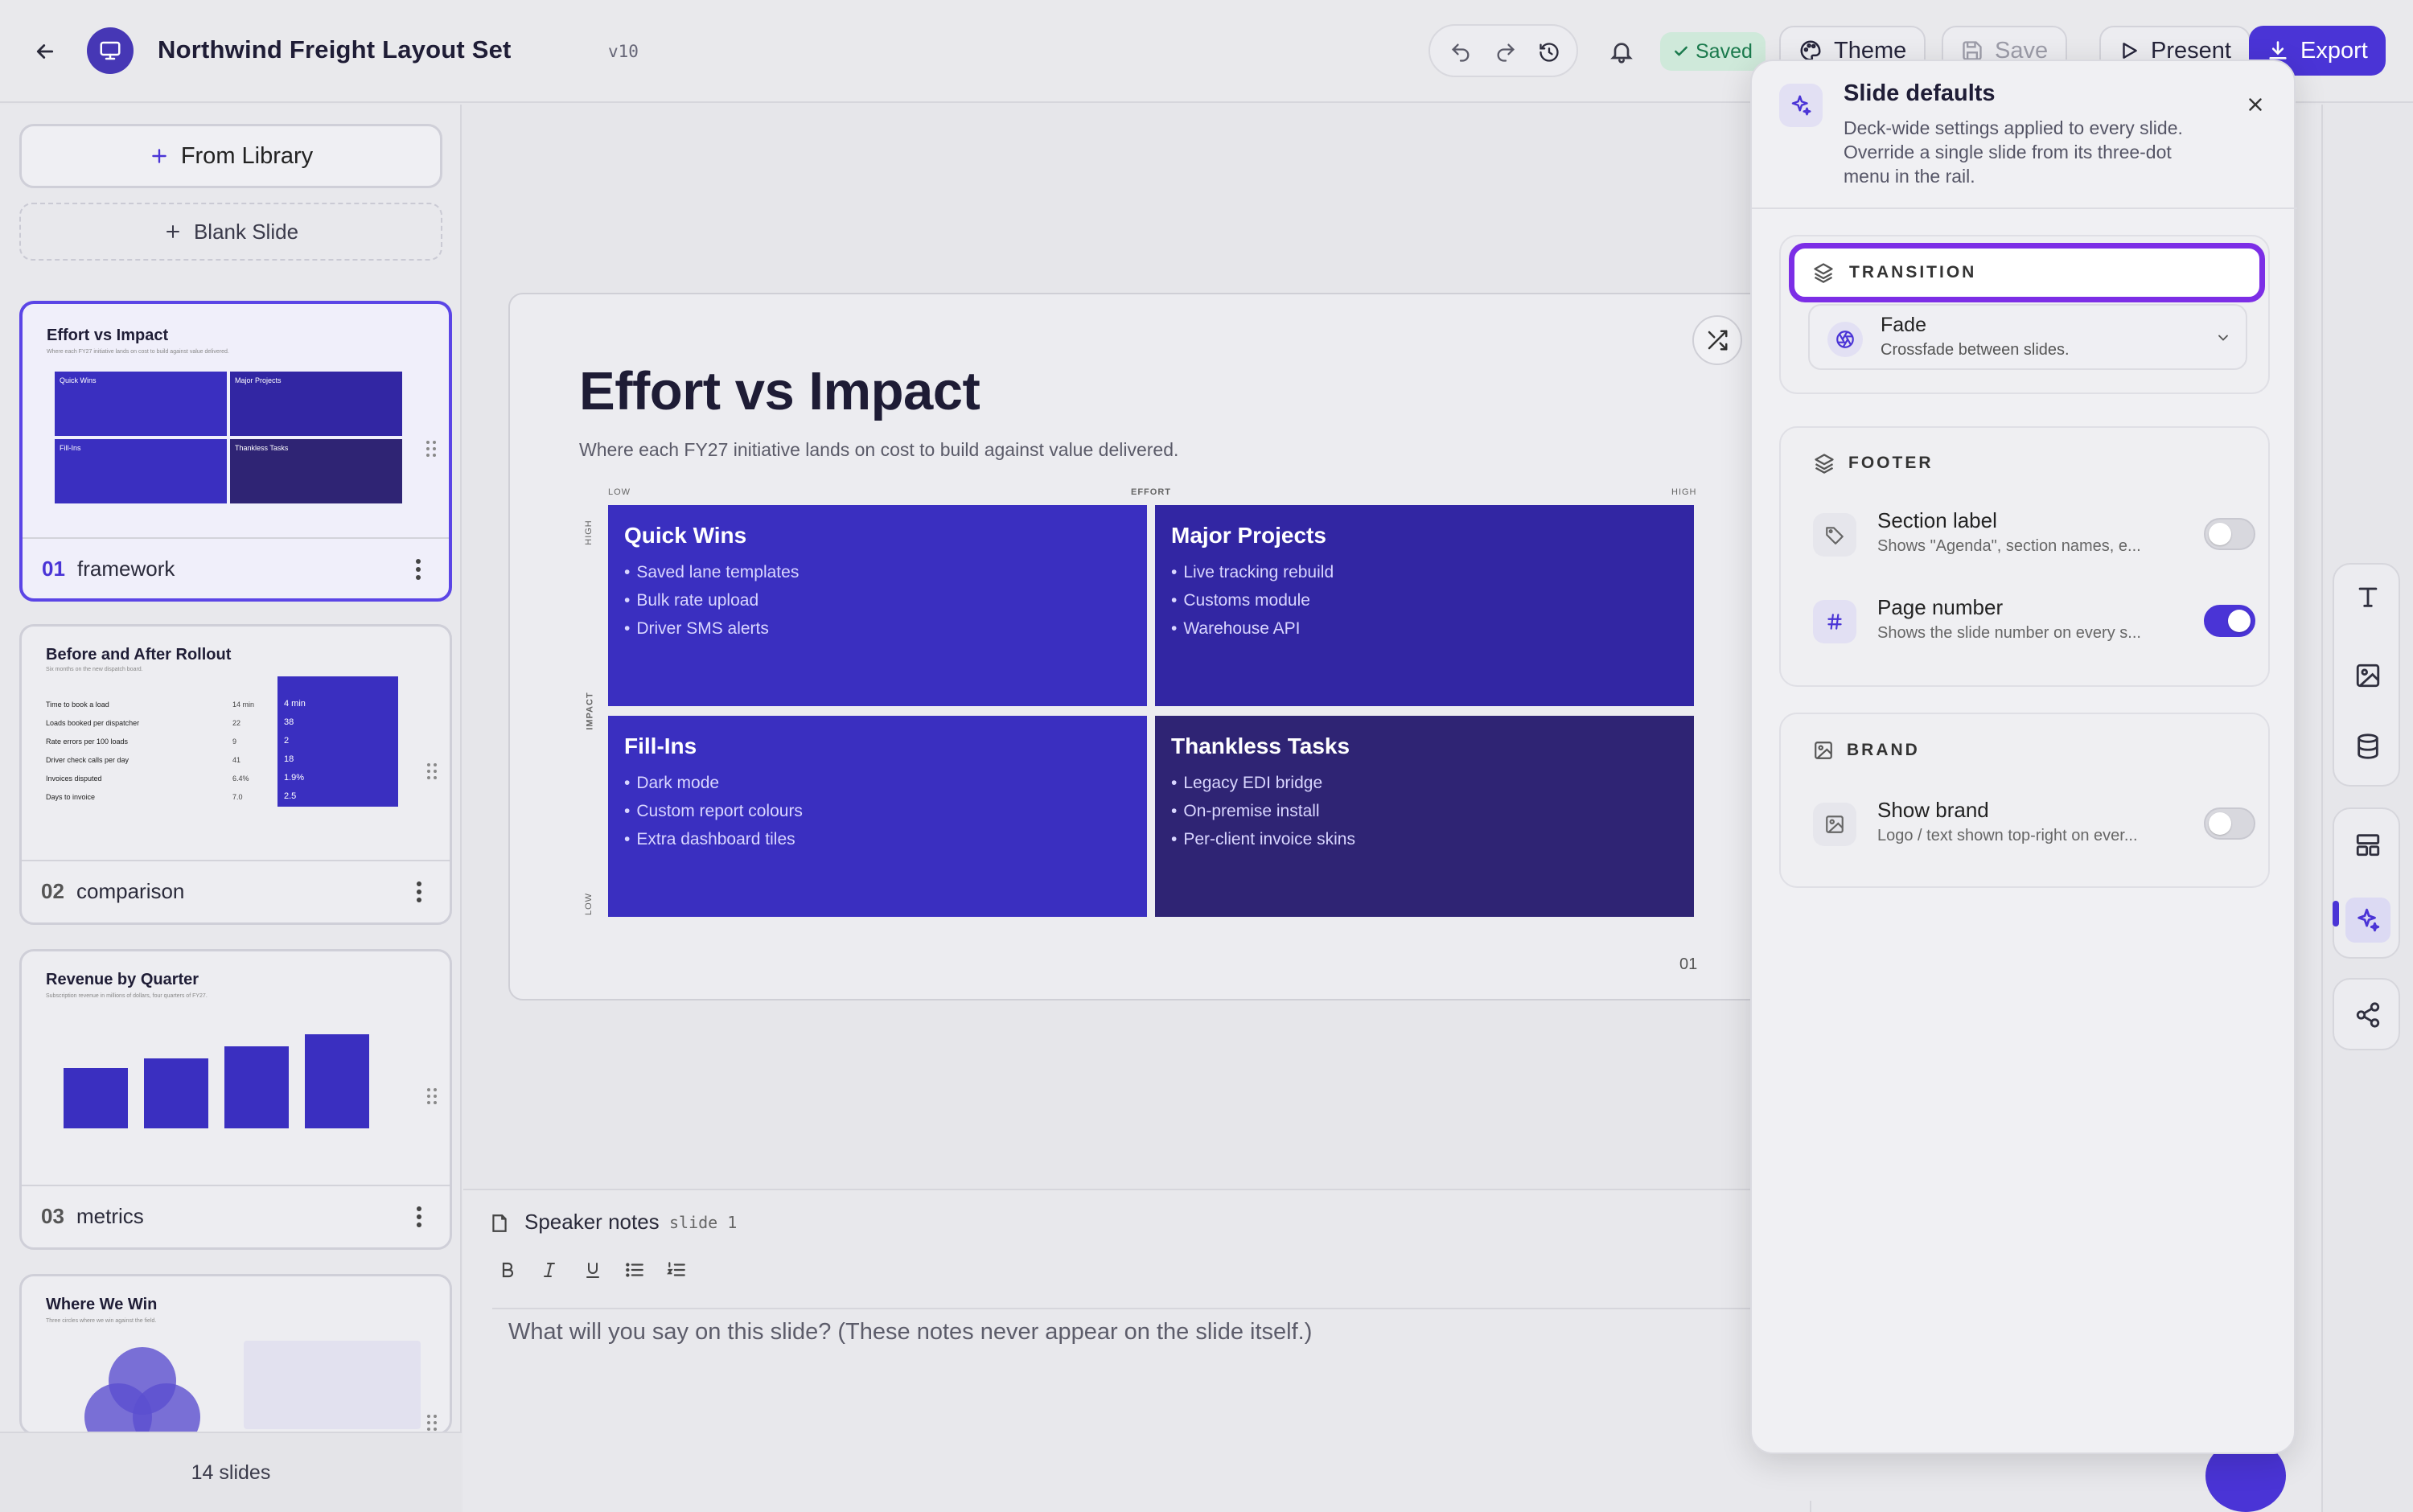 Image resolution: width=2413 pixels, height=1512 pixels. Describe the element at coordinates (1681, 52) in the screenshot. I see `checkmark-icon` at that location.